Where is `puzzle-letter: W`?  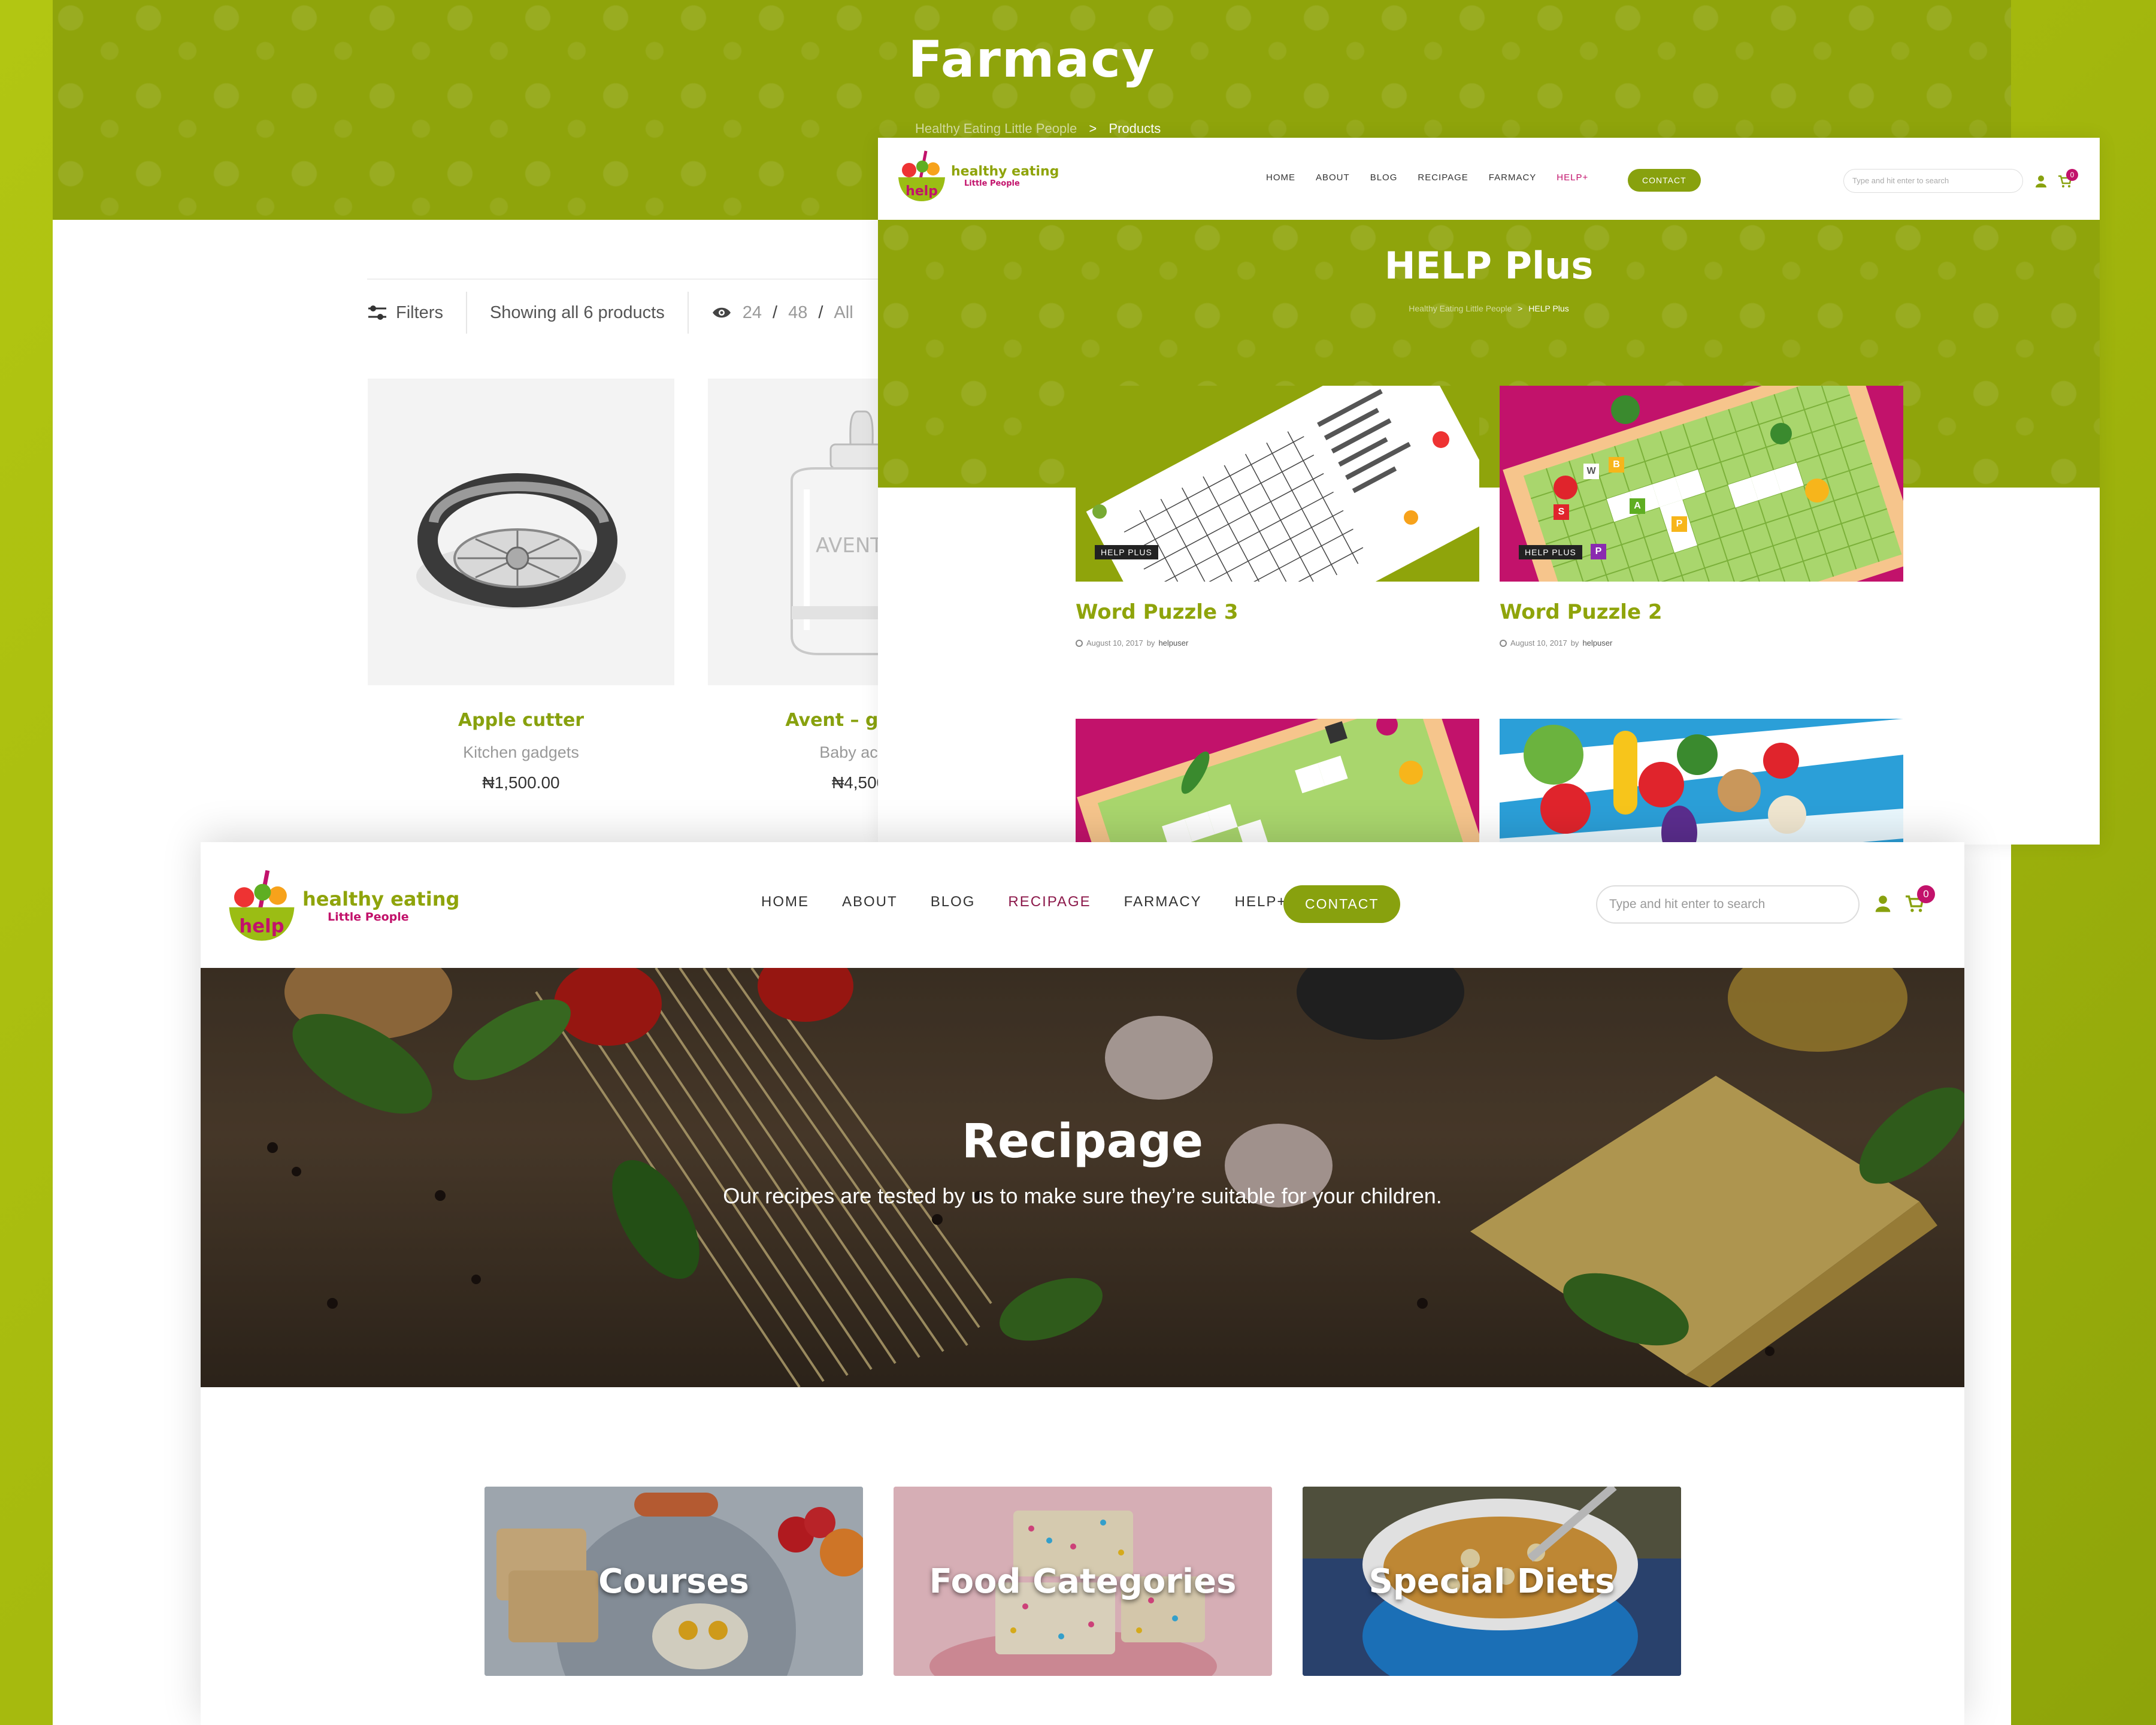 puzzle-letter: W is located at coordinates (1591, 471).